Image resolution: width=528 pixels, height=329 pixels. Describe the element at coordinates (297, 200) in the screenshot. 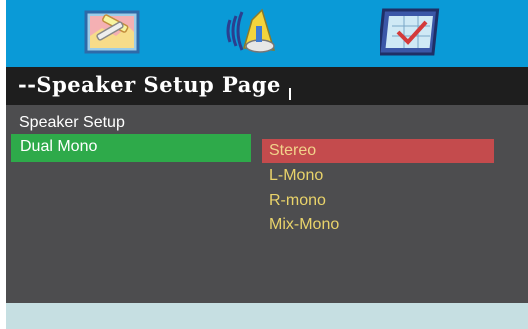

I see `option-label: R-mono` at that location.